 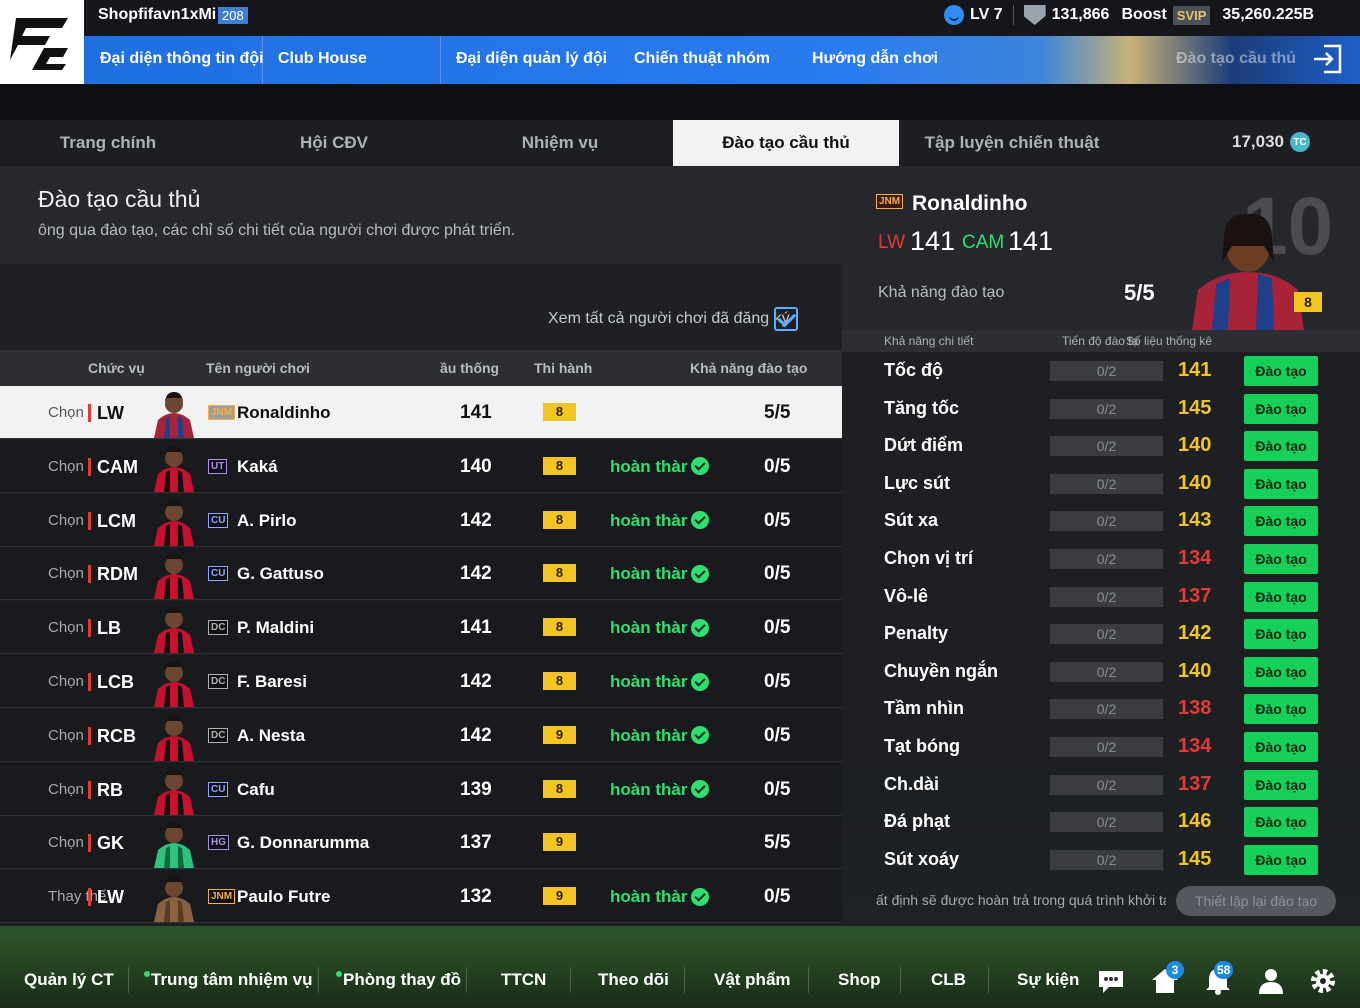 I want to click on table-row: Chọn GK HG G. Donnarumma 137 9 5/5, so click(x=421, y=843).